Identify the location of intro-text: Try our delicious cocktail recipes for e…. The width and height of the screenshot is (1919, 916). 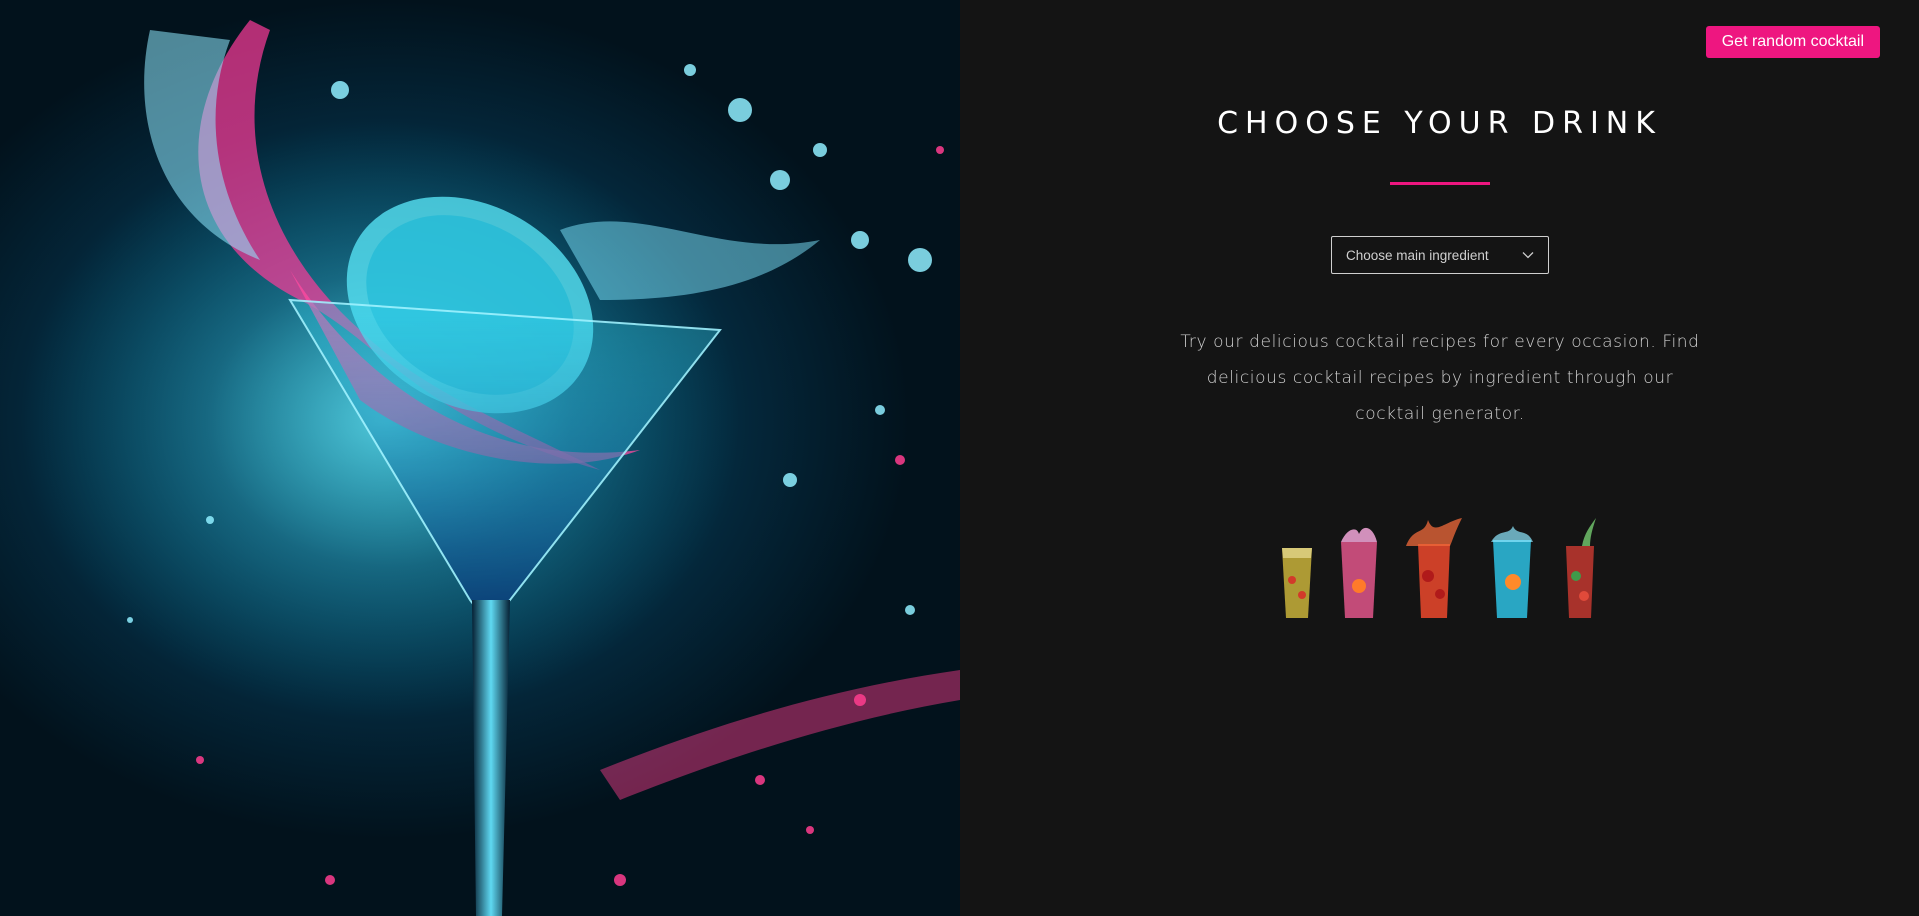
(1440, 378).